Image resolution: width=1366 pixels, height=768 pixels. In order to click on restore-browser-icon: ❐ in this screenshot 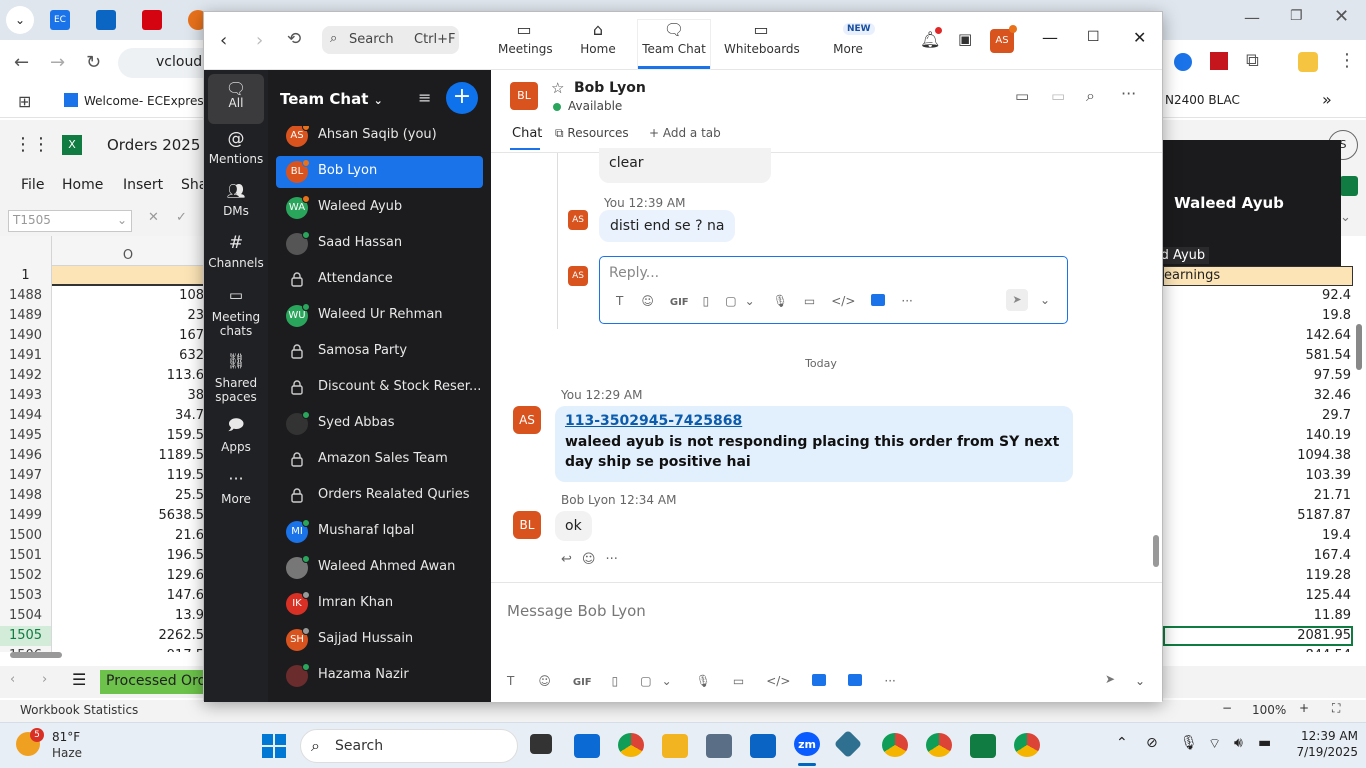, I will do `click(1296, 16)`.